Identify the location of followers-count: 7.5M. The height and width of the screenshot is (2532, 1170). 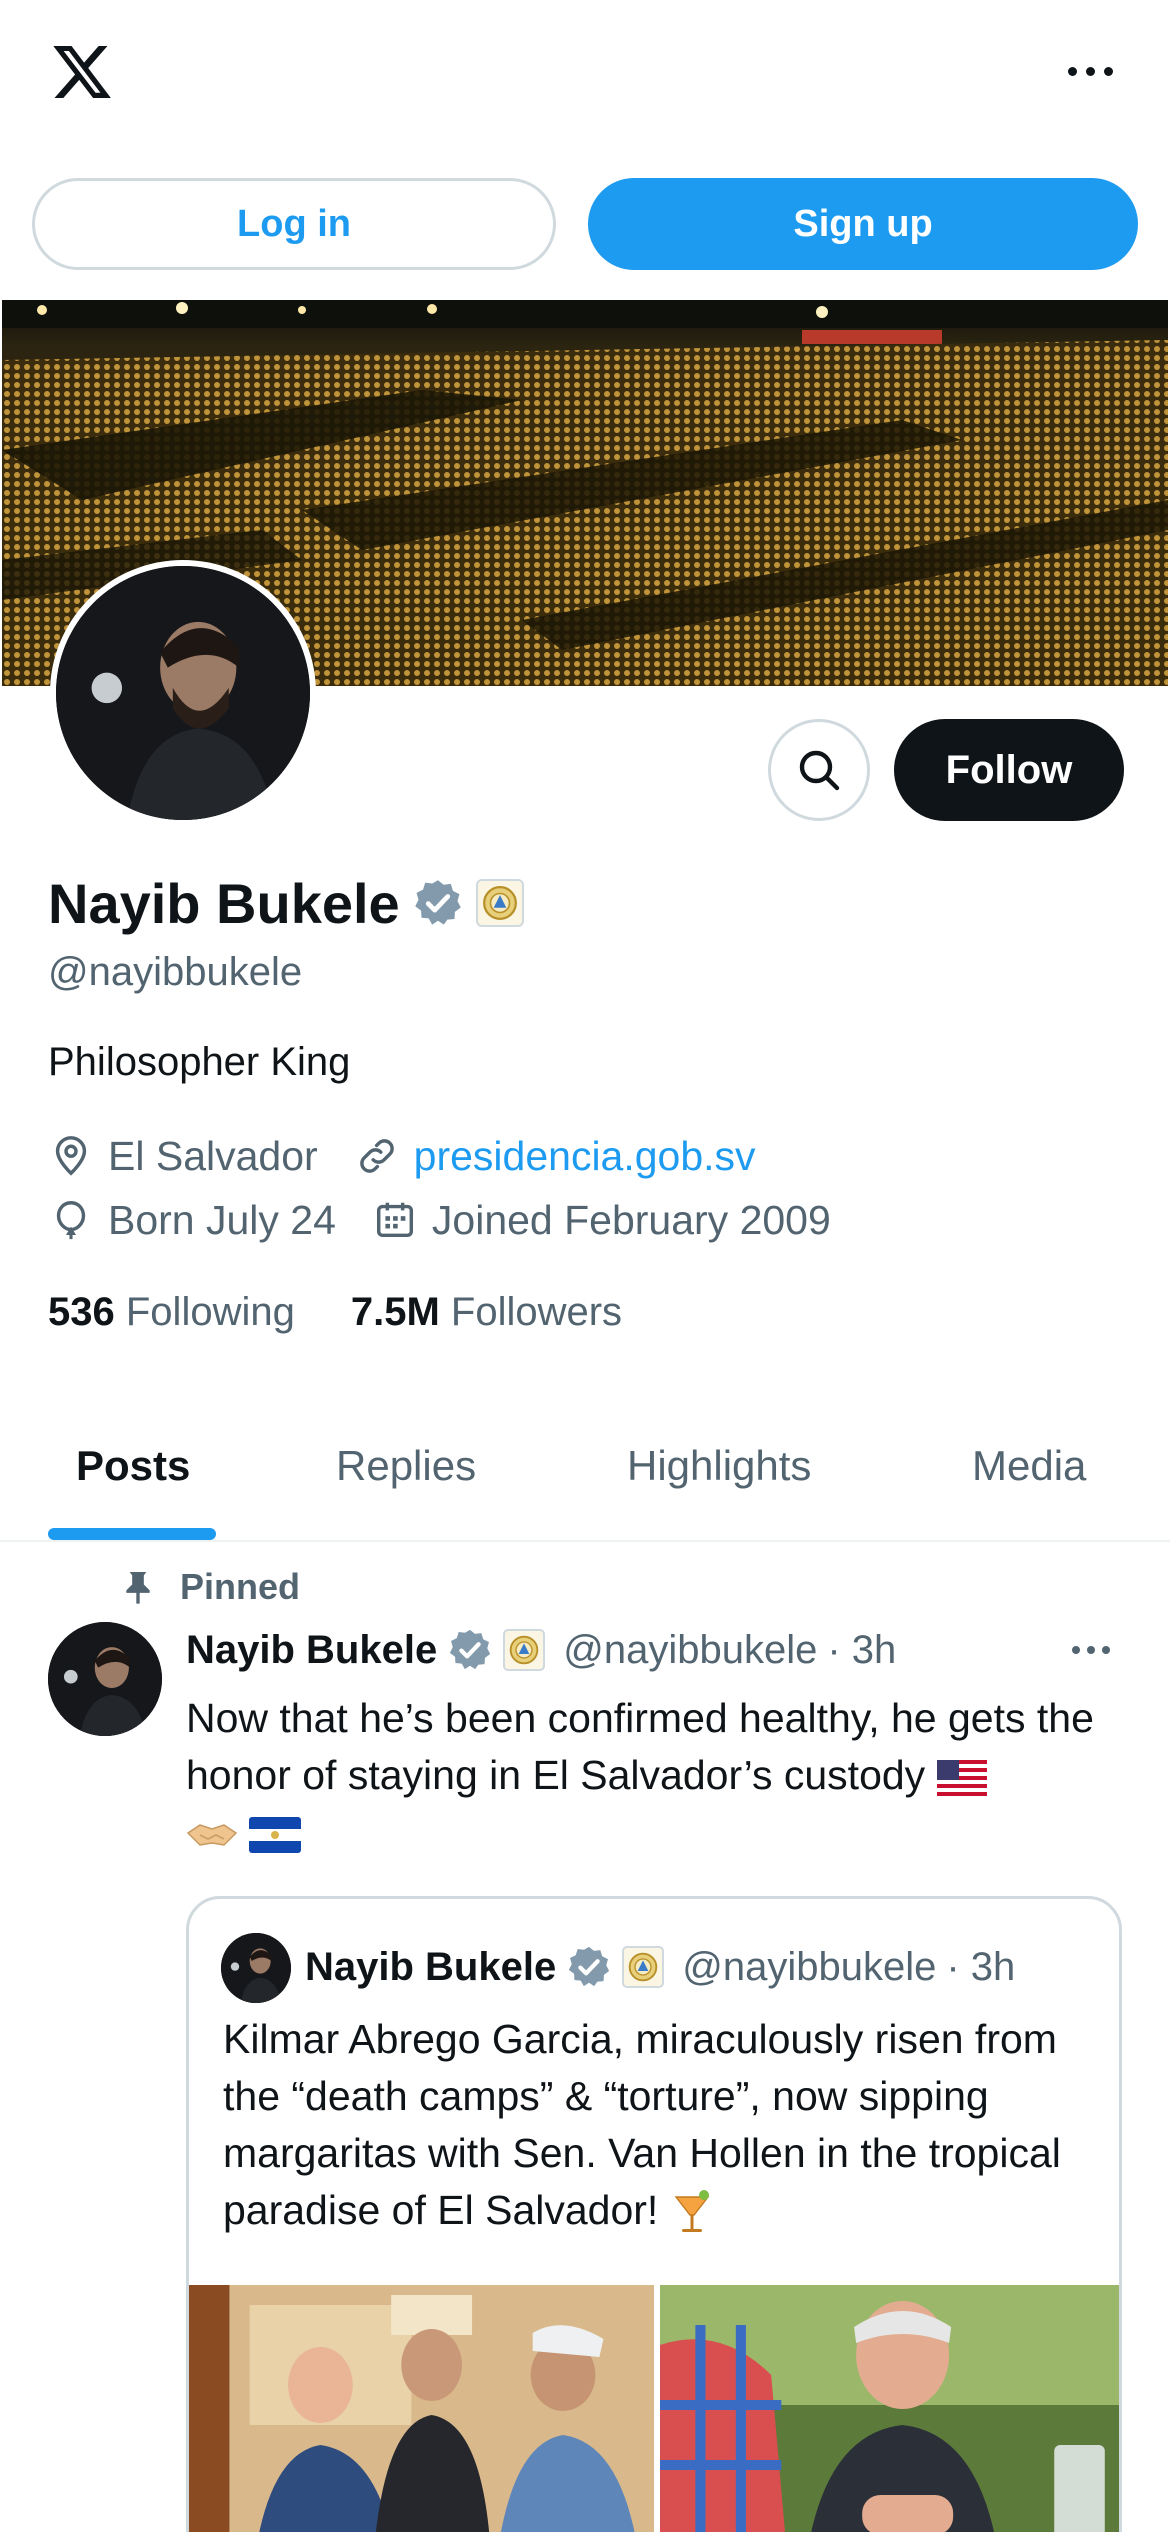
(395, 1312).